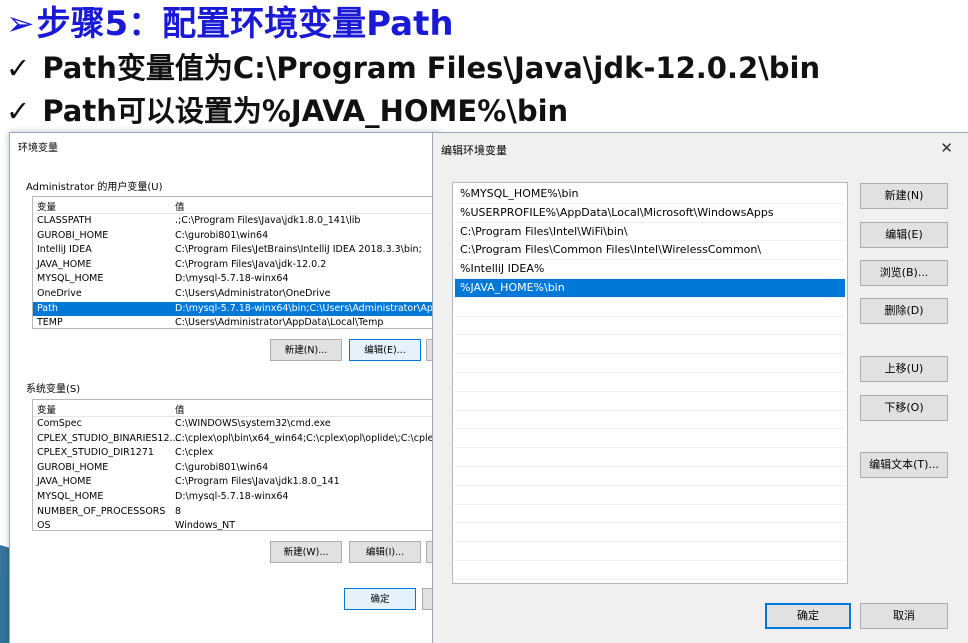 The height and width of the screenshot is (643, 968). What do you see at coordinates (904, 408) in the screenshot?
I see `move-down-button: 下移(O)` at bounding box center [904, 408].